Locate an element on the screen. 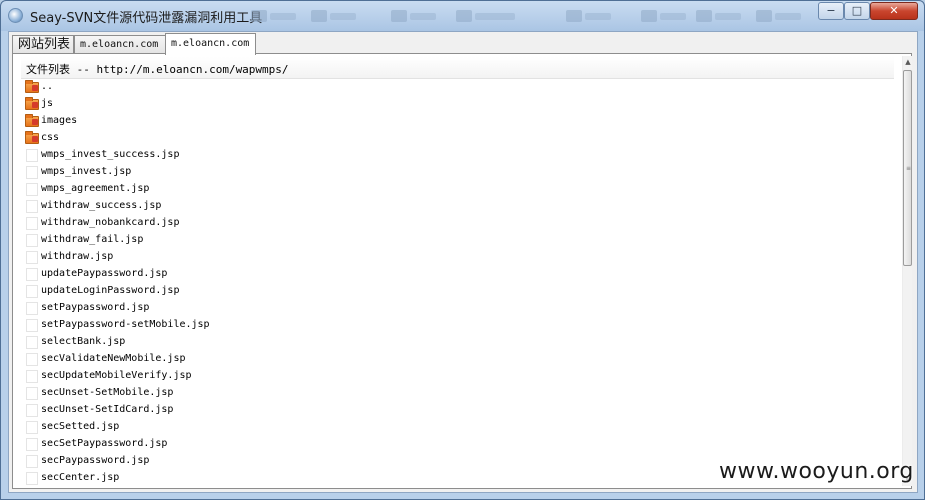  folder-row: .. is located at coordinates (457, 87).